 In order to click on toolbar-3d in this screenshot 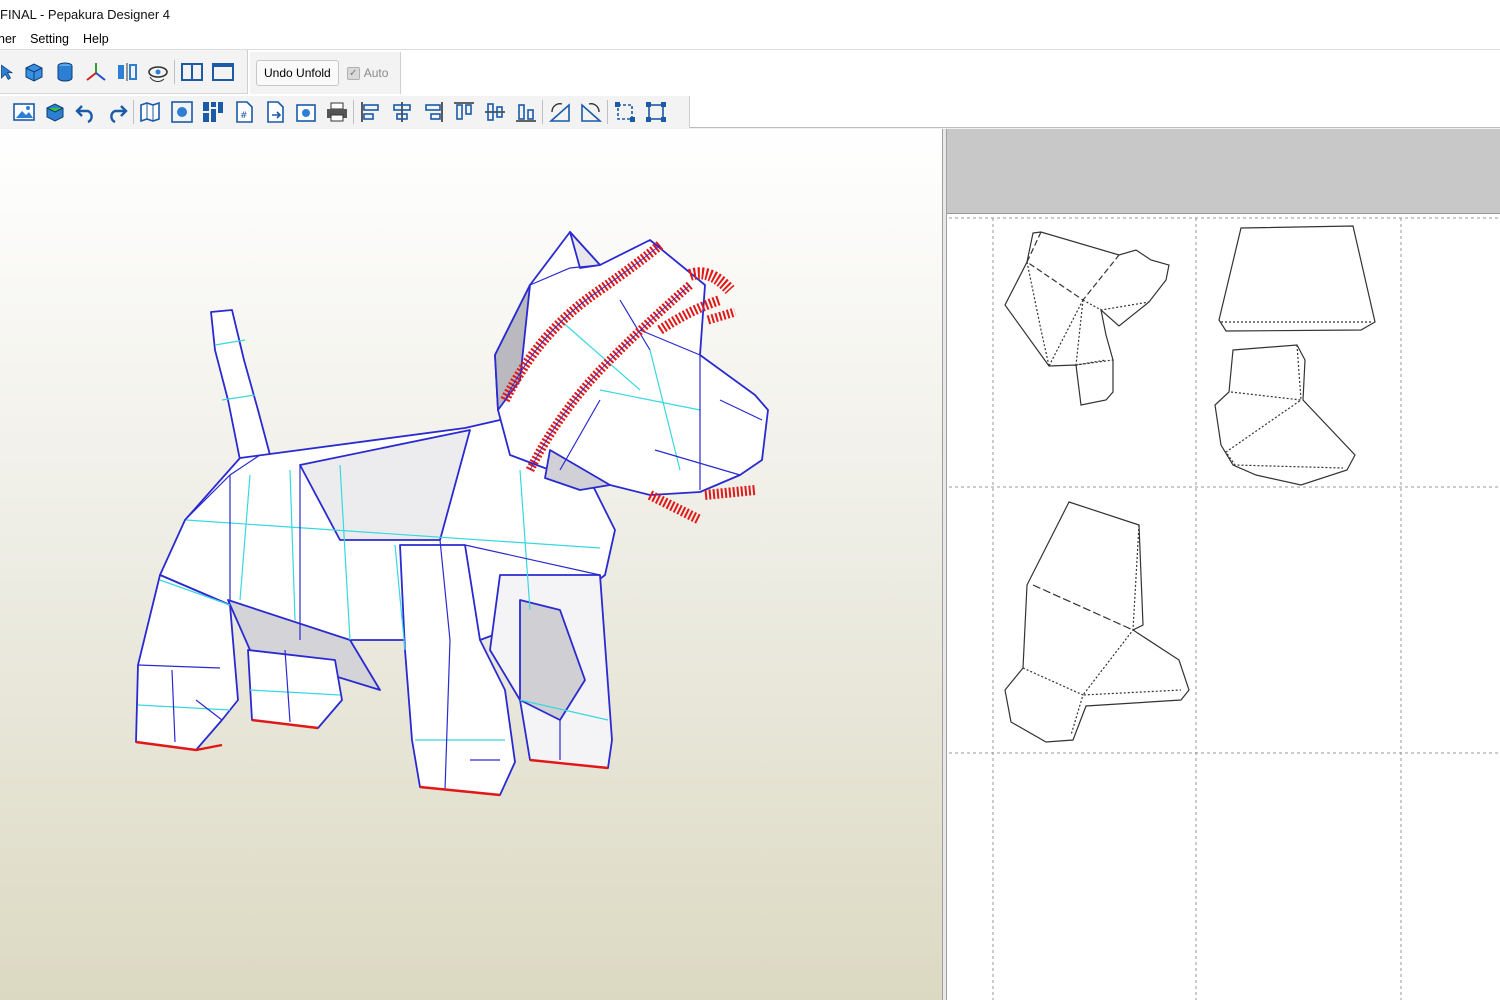, I will do `click(124, 72)`.